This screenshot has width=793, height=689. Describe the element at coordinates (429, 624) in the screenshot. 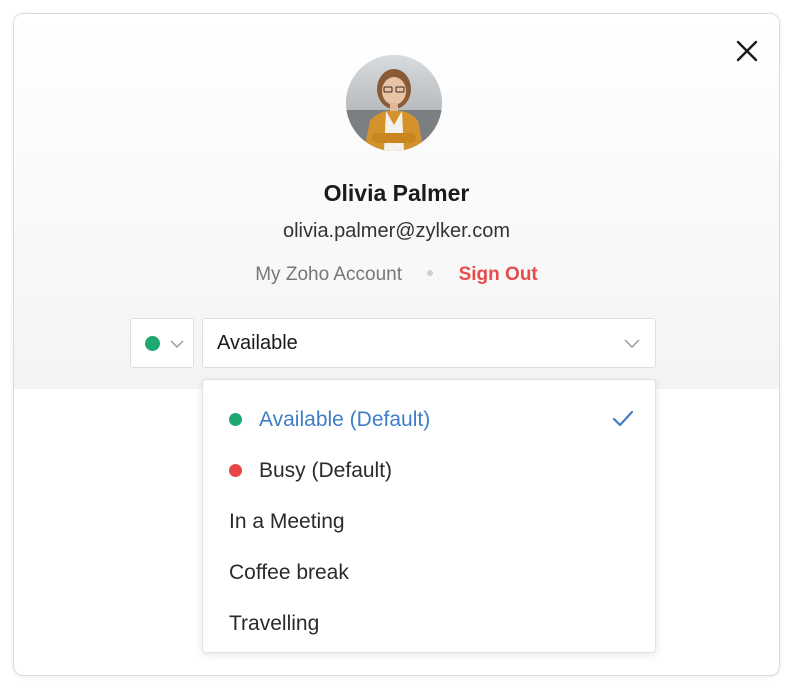

I see `status-option-travelling: Travelling` at that location.